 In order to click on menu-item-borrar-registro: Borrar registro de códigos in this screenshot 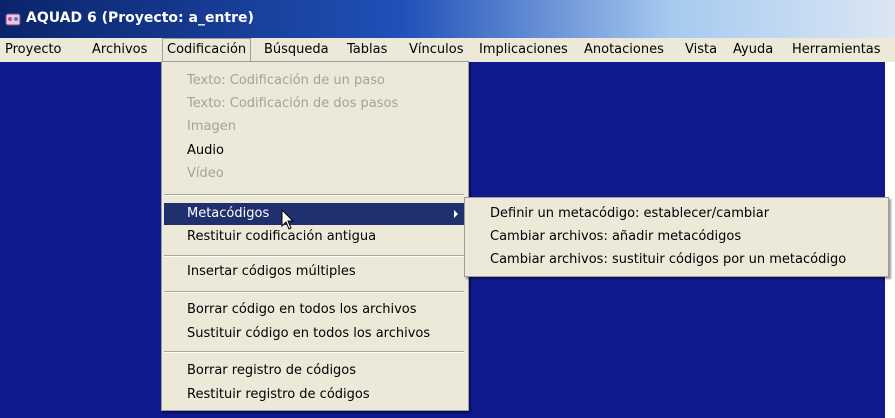, I will do `click(315, 371)`.